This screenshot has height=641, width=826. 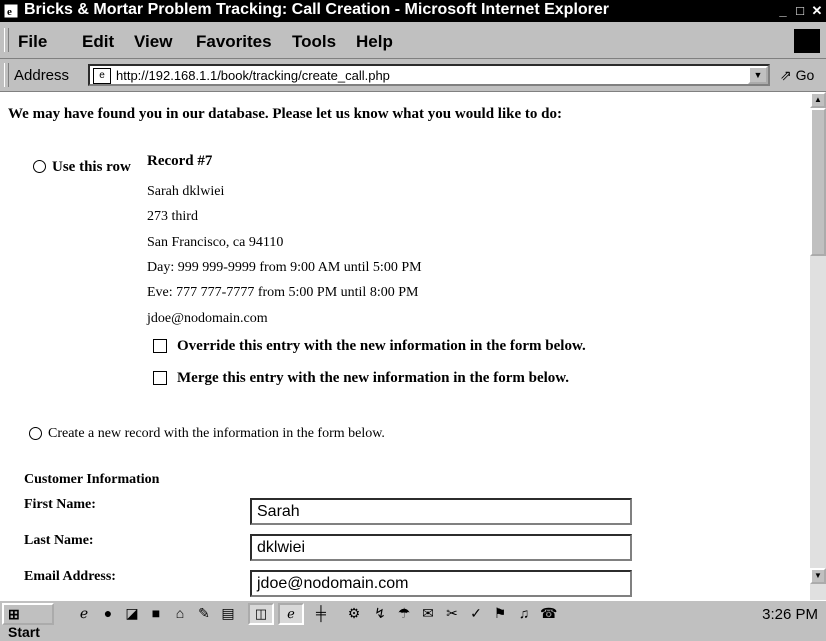 I want to click on start-button: ⊞ Start, so click(x=28, y=621).